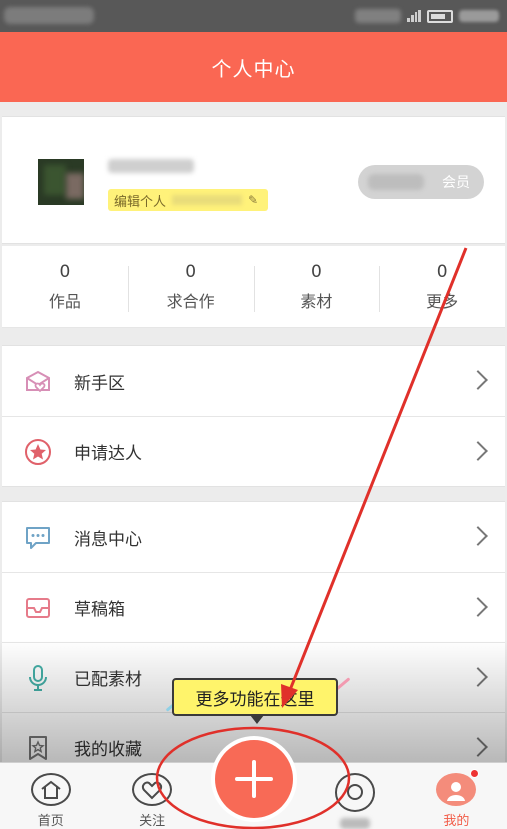 The image size is (507, 829). Describe the element at coordinates (38, 452) in the screenshot. I see `star-badge-icon` at that location.